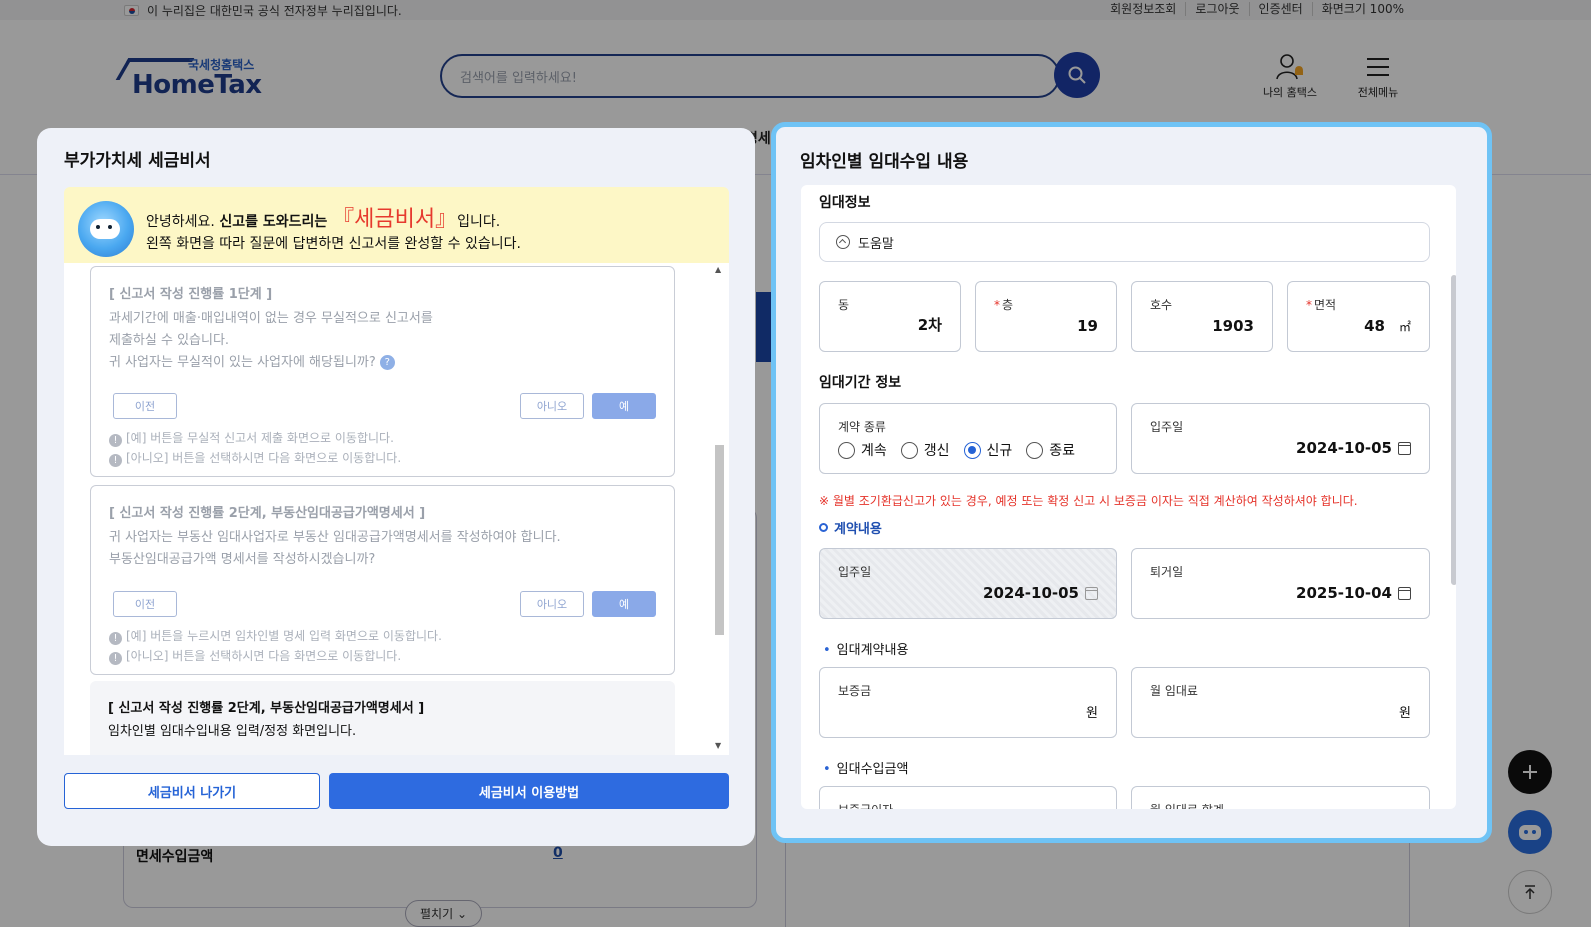  Describe the element at coordinates (972, 450) in the screenshot. I see `radio-selected-icon` at that location.